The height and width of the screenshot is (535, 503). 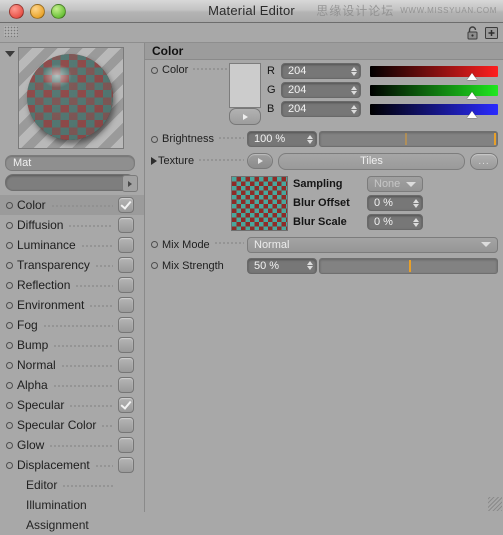 I want to click on sampling-label: Sampling, so click(x=318, y=184).